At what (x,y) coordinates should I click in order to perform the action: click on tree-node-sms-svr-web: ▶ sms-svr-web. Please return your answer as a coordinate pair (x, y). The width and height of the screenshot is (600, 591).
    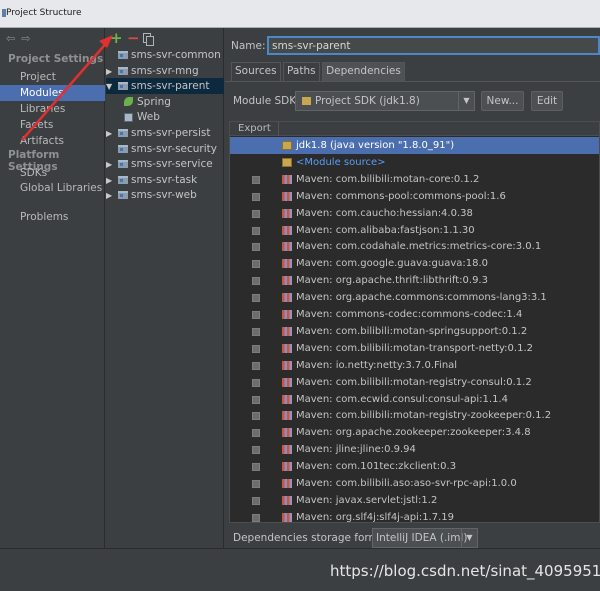
    Looking at the image, I should click on (165, 195).